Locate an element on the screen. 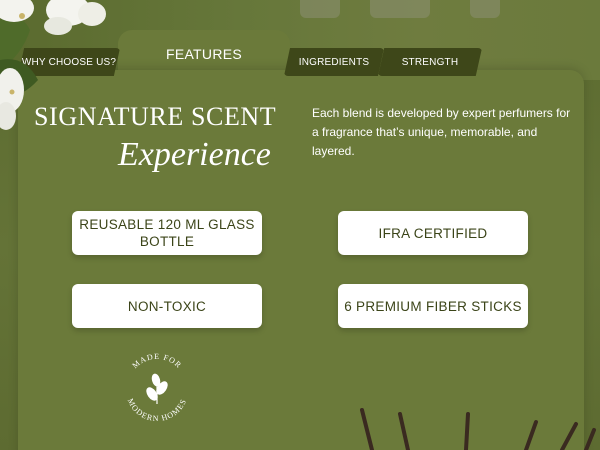 The image size is (600, 450). feature-card-bottle: REUSABLE 120 ML GLASS BOTTLE is located at coordinates (167, 233).